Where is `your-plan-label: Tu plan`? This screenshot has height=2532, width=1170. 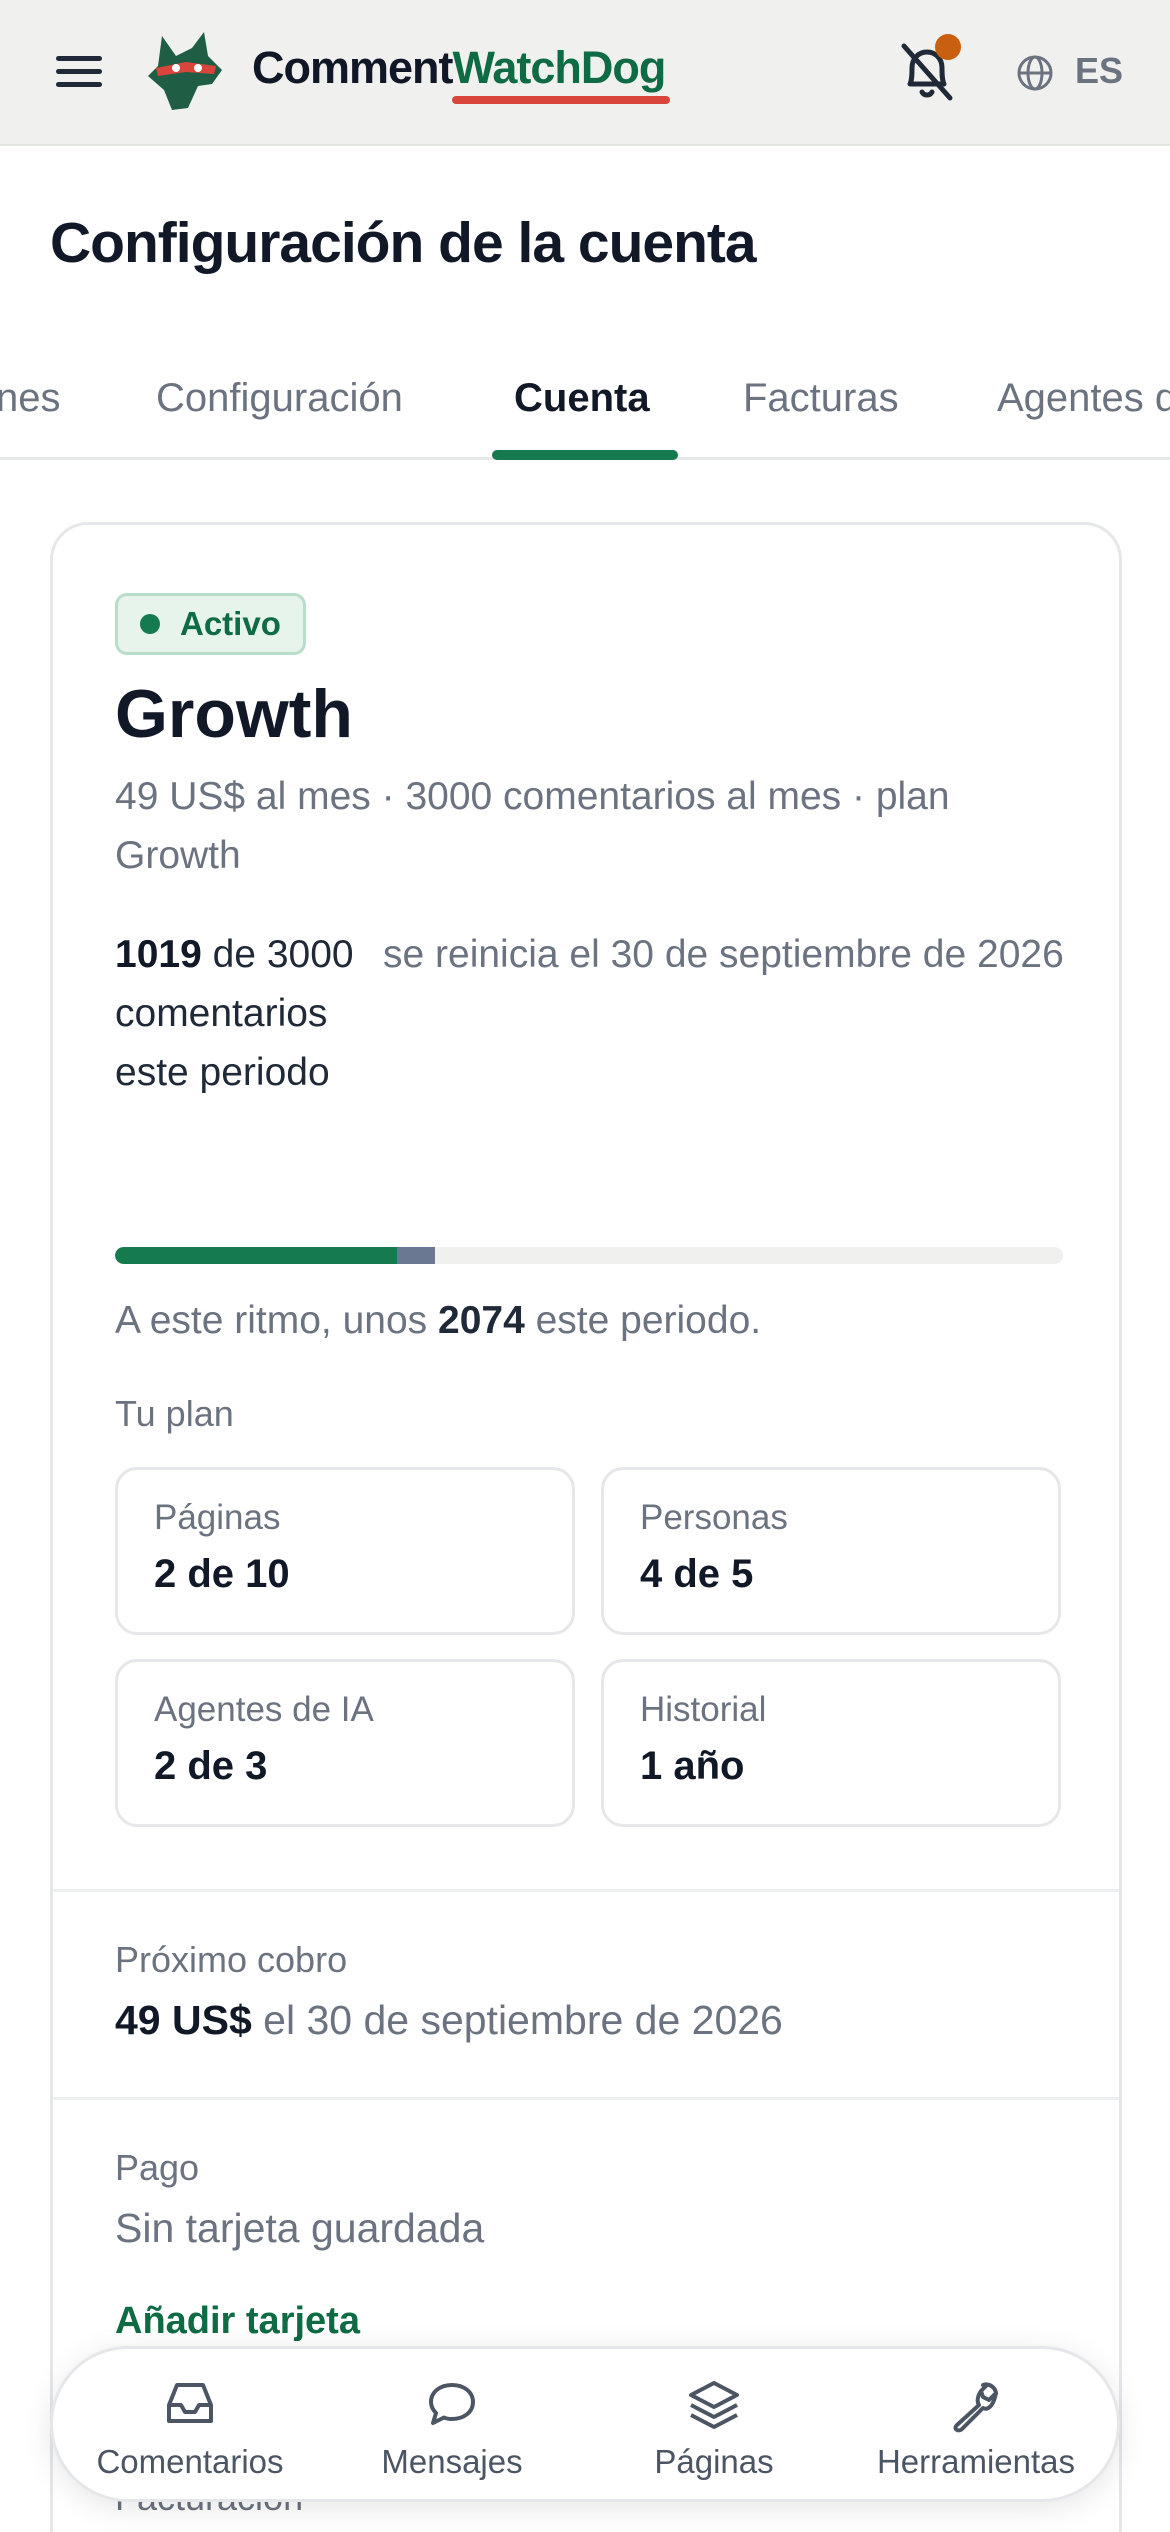
your-plan-label: Tu plan is located at coordinates (174, 1413).